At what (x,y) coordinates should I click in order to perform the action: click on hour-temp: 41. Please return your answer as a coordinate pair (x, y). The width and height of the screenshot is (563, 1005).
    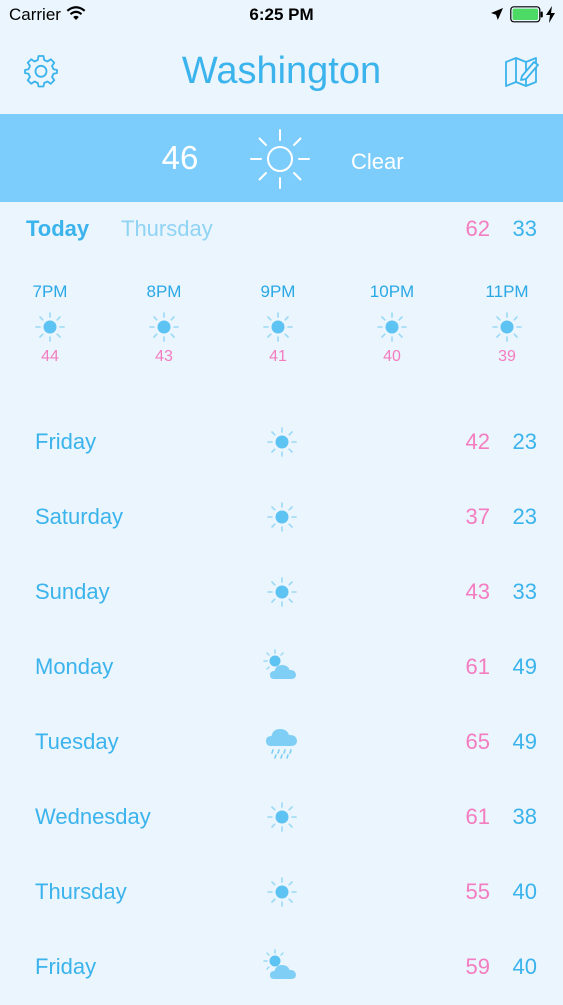
    Looking at the image, I should click on (278, 356).